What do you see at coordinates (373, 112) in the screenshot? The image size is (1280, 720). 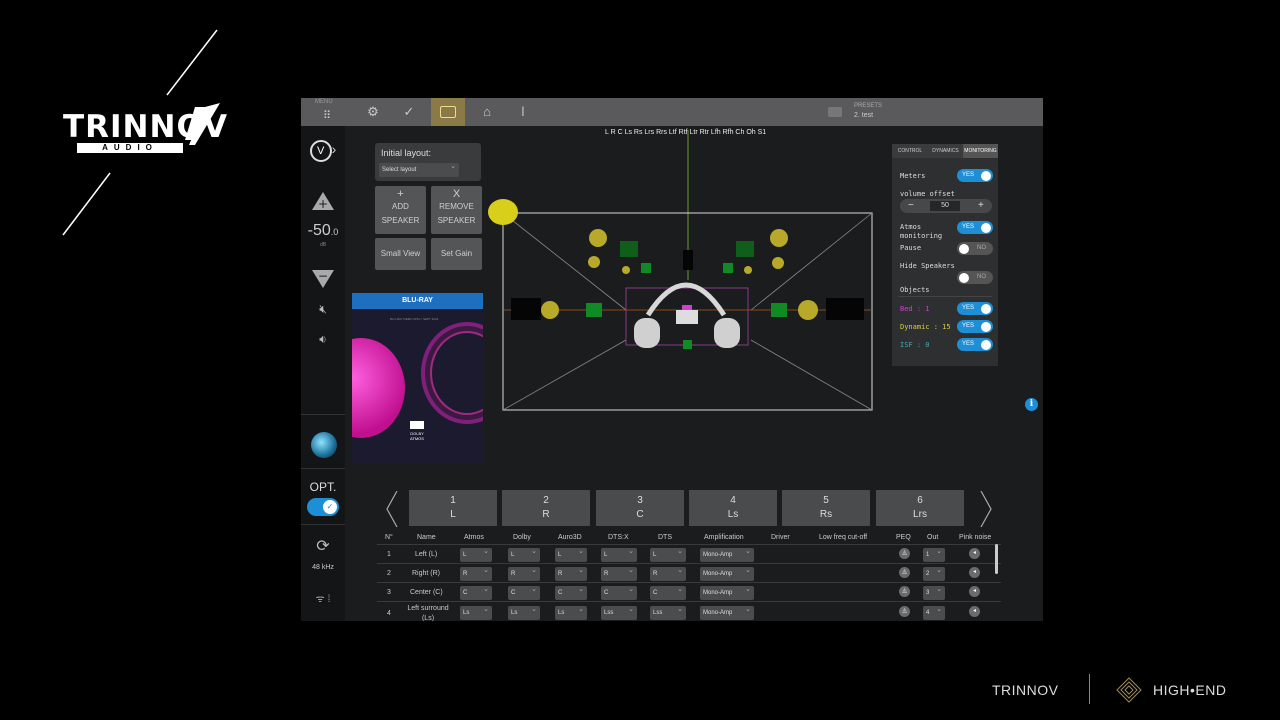 I see `settings-gear-icon: ⚙` at bounding box center [373, 112].